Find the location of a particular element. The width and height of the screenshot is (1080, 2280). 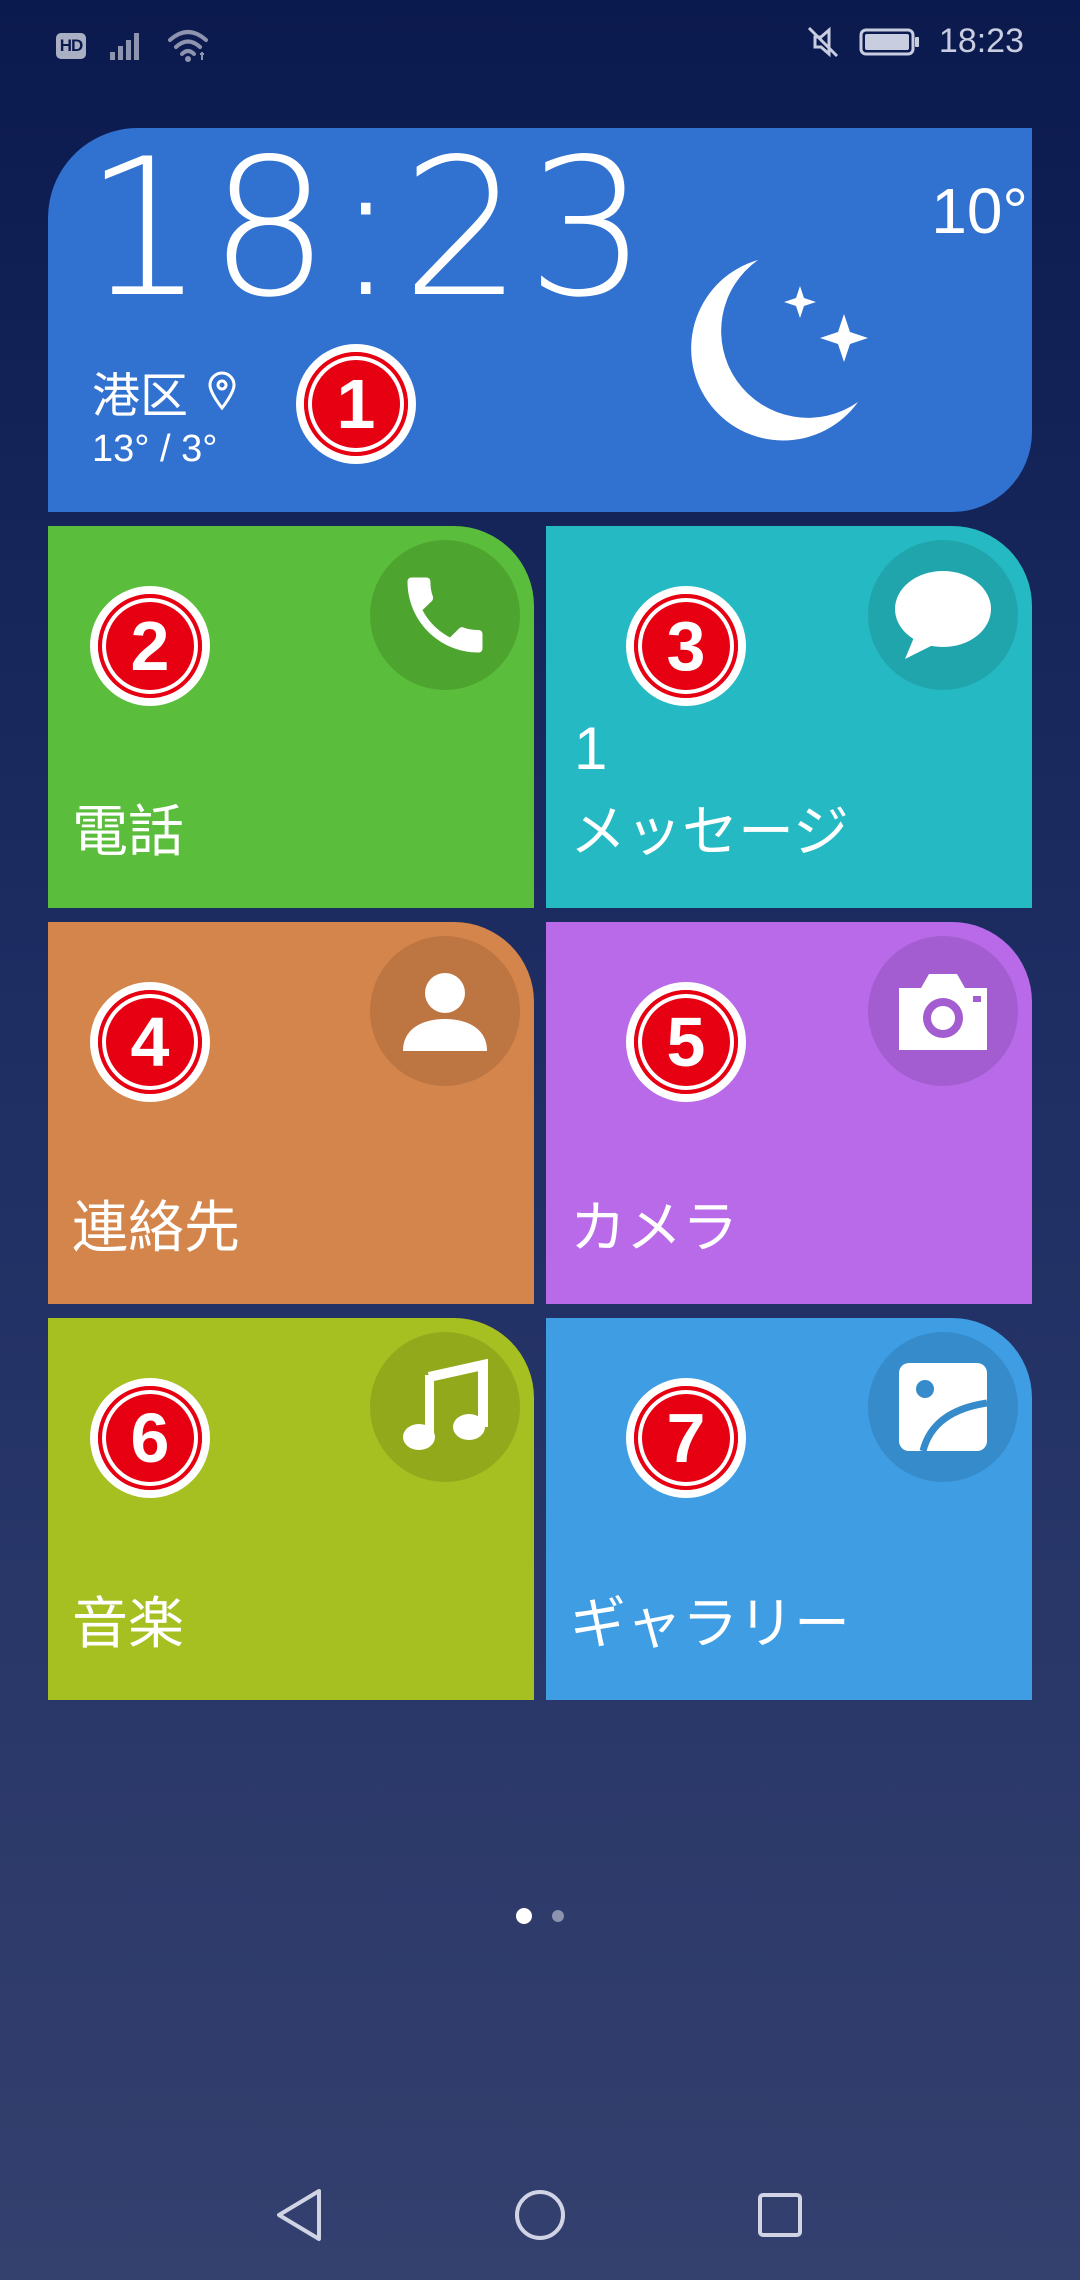

annotation-badge-4: 4 is located at coordinates (150, 1042).